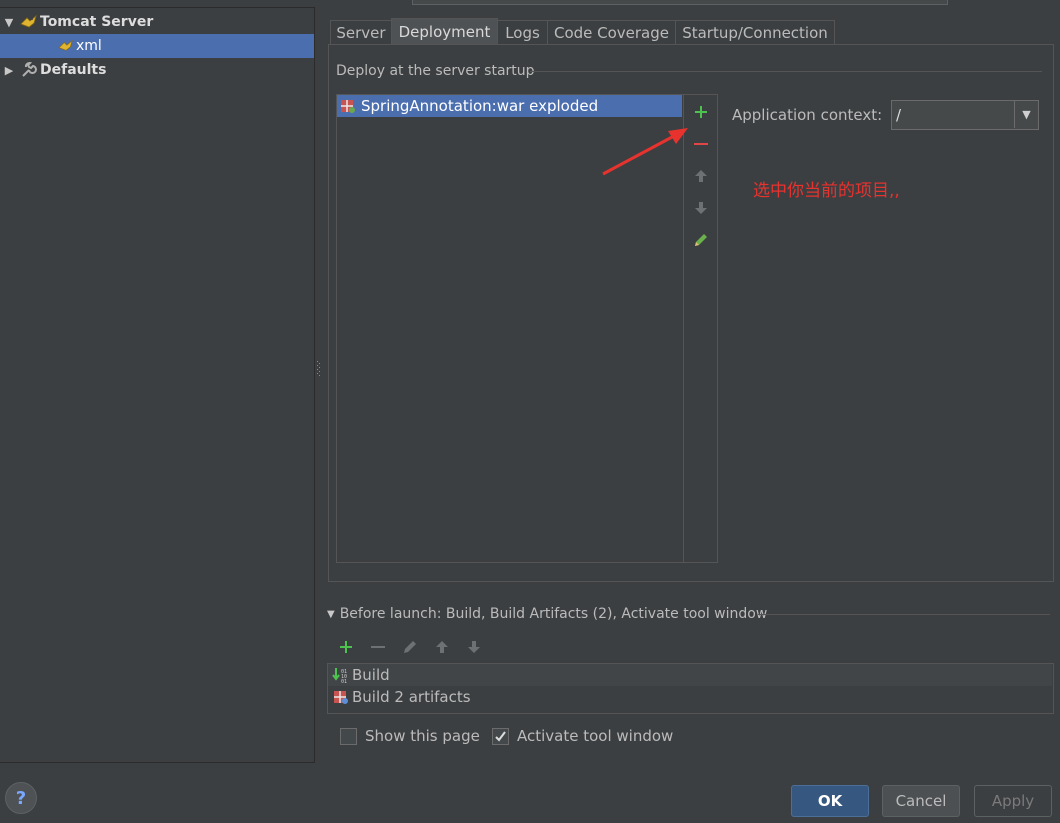  Describe the element at coordinates (898, 115) in the screenshot. I see `application-context-value: /` at that location.